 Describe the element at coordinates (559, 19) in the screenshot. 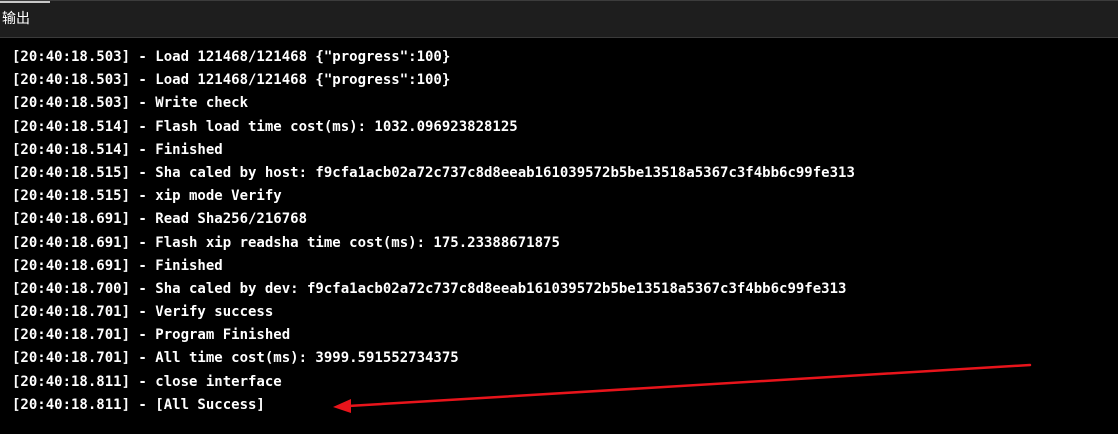

I see `output-panel-header: 输出` at that location.